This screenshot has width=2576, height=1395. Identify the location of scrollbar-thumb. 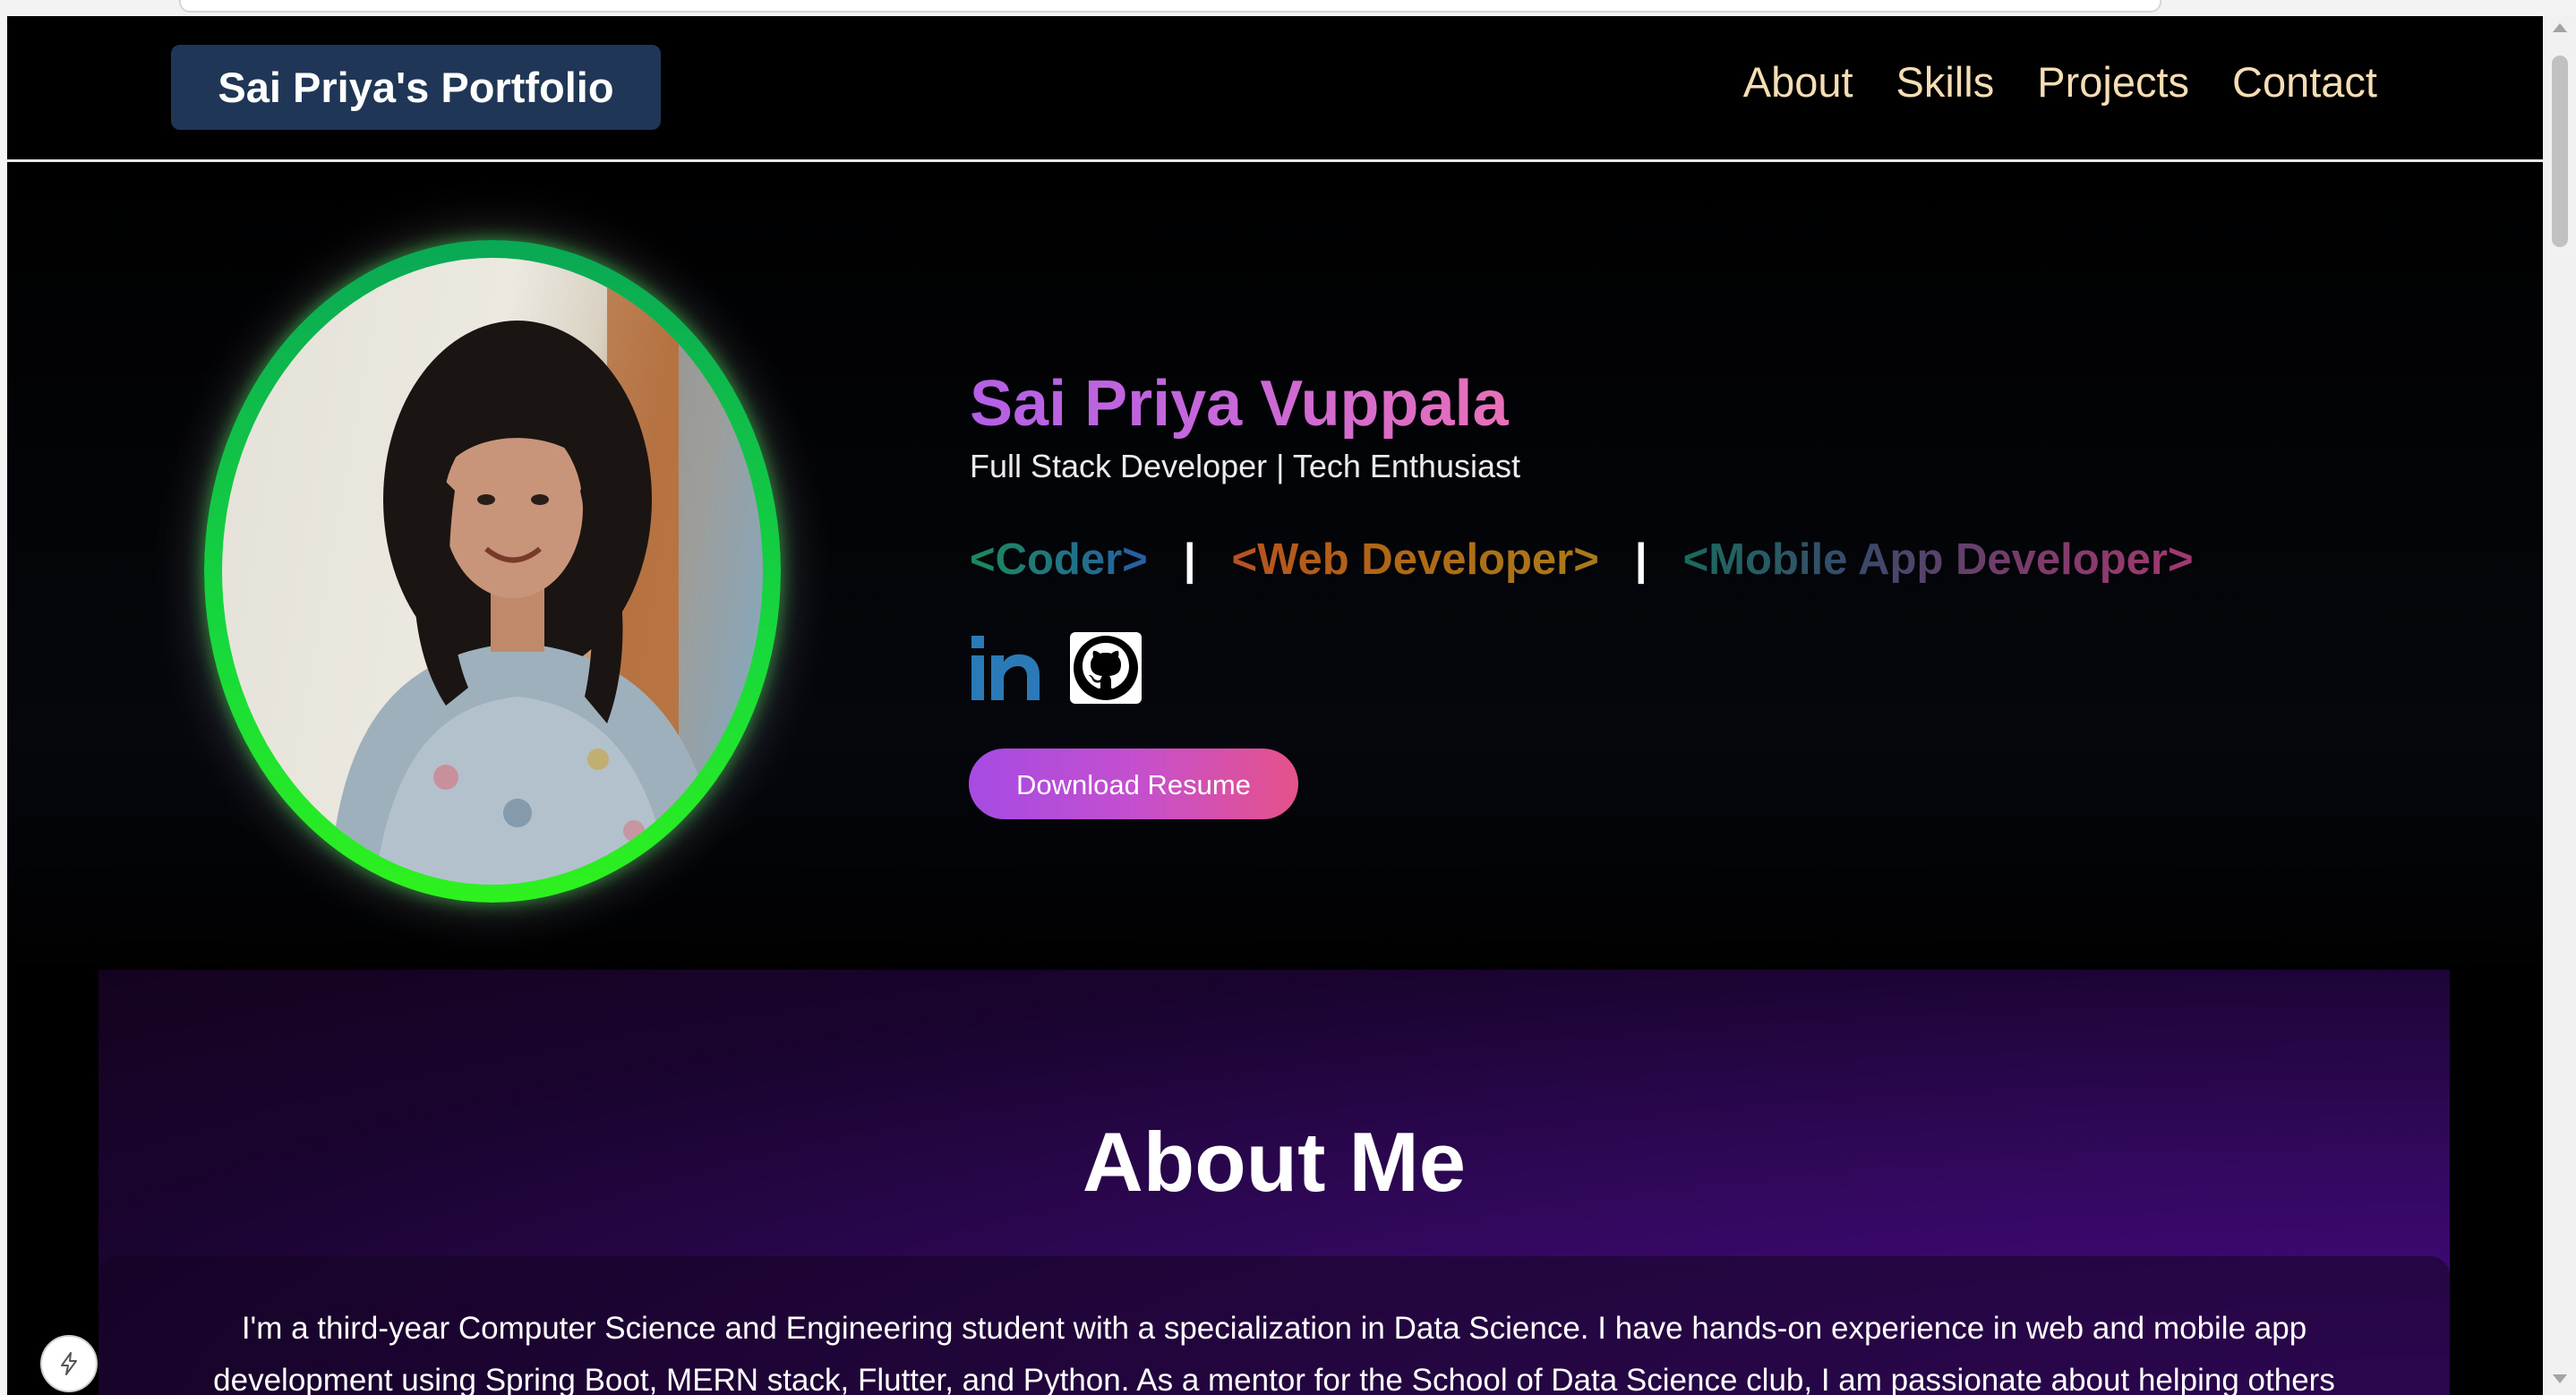
(2560, 151).